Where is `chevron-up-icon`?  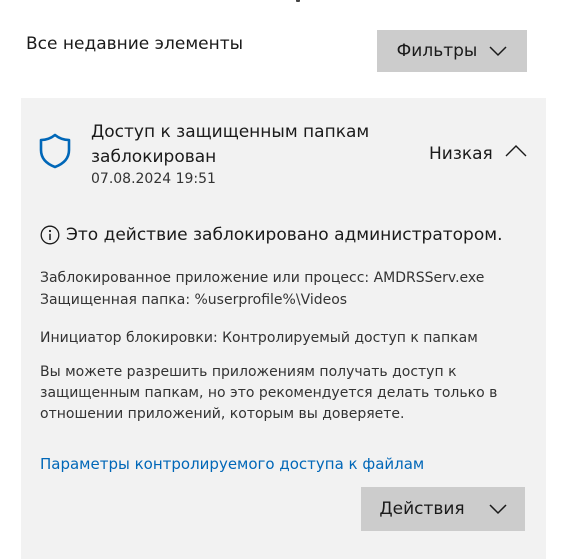 chevron-up-icon is located at coordinates (516, 151).